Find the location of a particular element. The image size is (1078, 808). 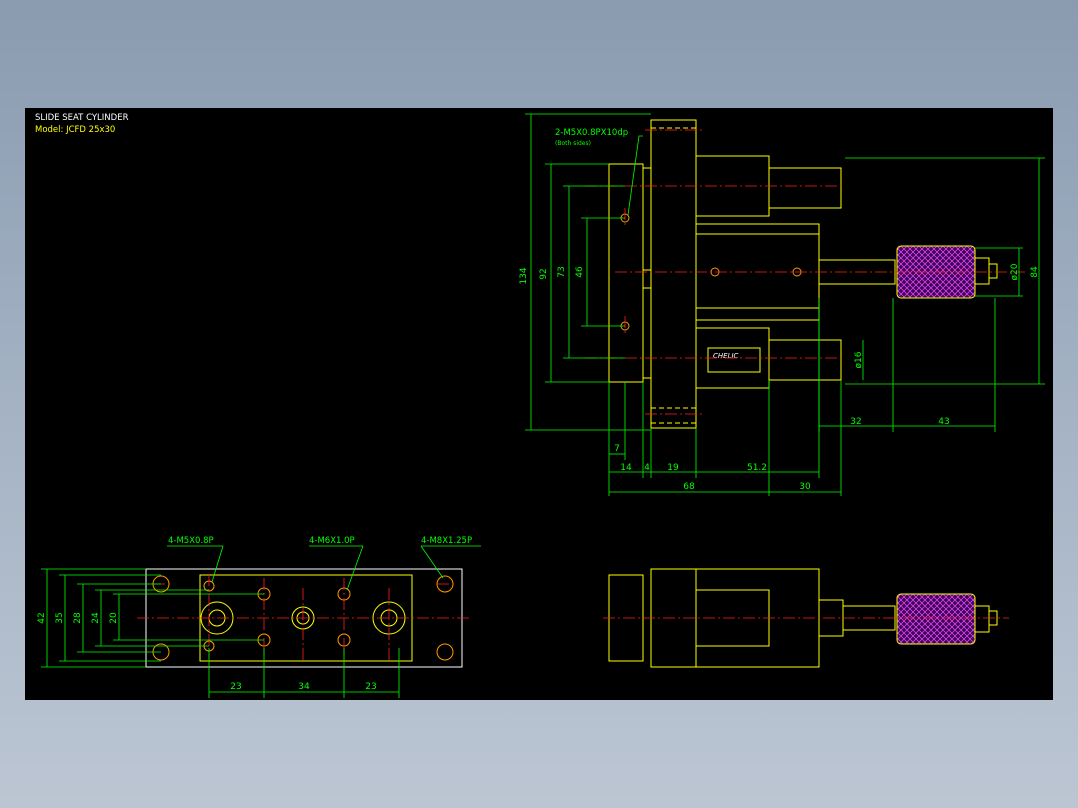

side-body is located at coordinates (673, 274).